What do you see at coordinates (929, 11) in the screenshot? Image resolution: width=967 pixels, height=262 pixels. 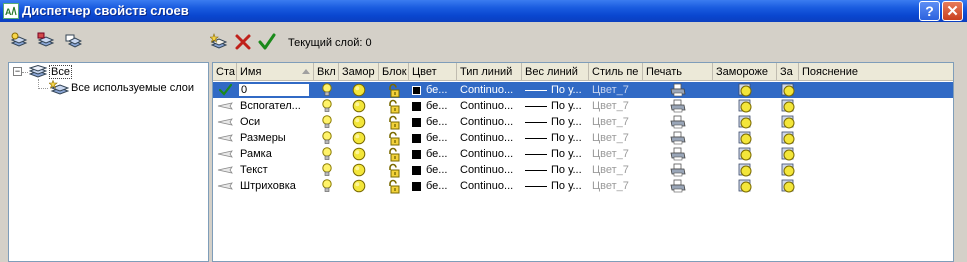 I see `help-button: ?` at bounding box center [929, 11].